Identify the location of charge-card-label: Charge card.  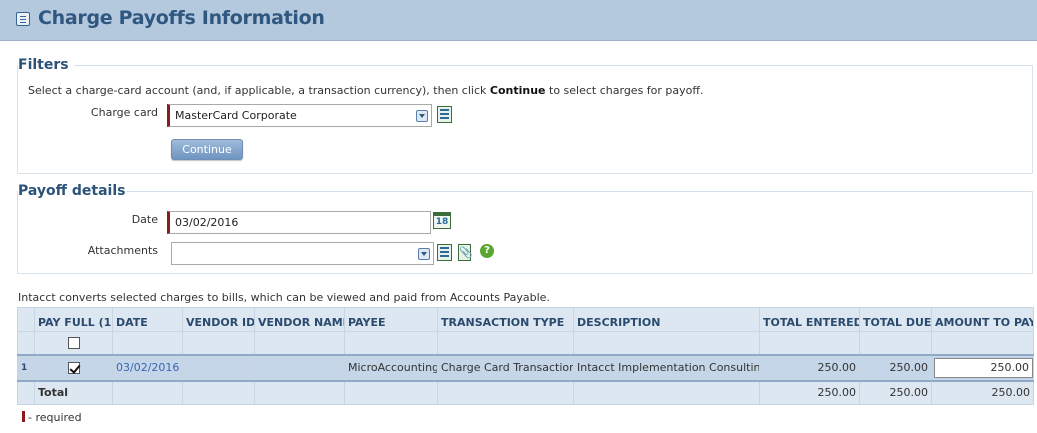
(124, 112).